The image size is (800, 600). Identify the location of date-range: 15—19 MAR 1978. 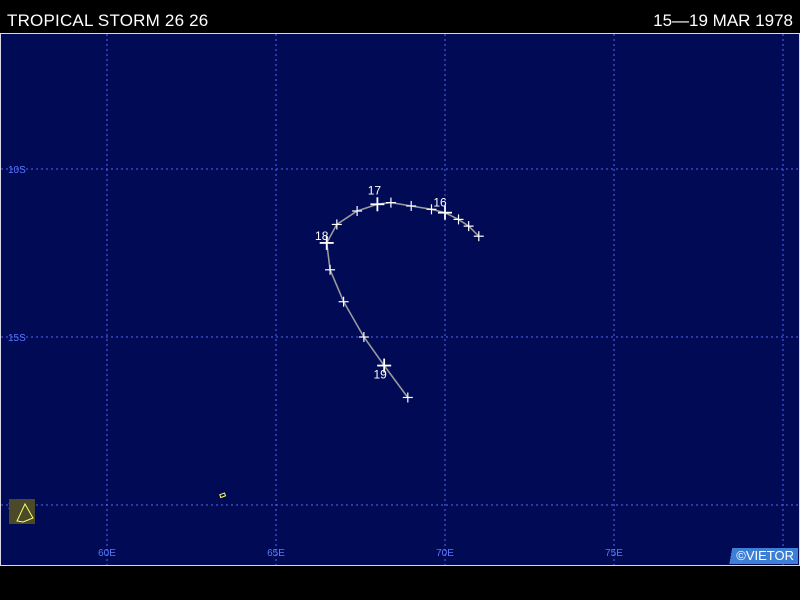
(723, 20).